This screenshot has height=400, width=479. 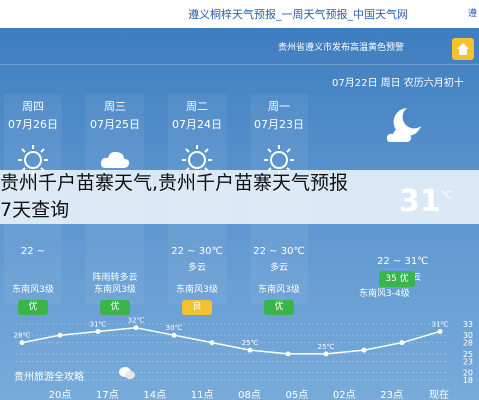 What do you see at coordinates (49, 377) in the screenshot?
I see `brand-watermark: 贵州旅游全攻略` at bounding box center [49, 377].